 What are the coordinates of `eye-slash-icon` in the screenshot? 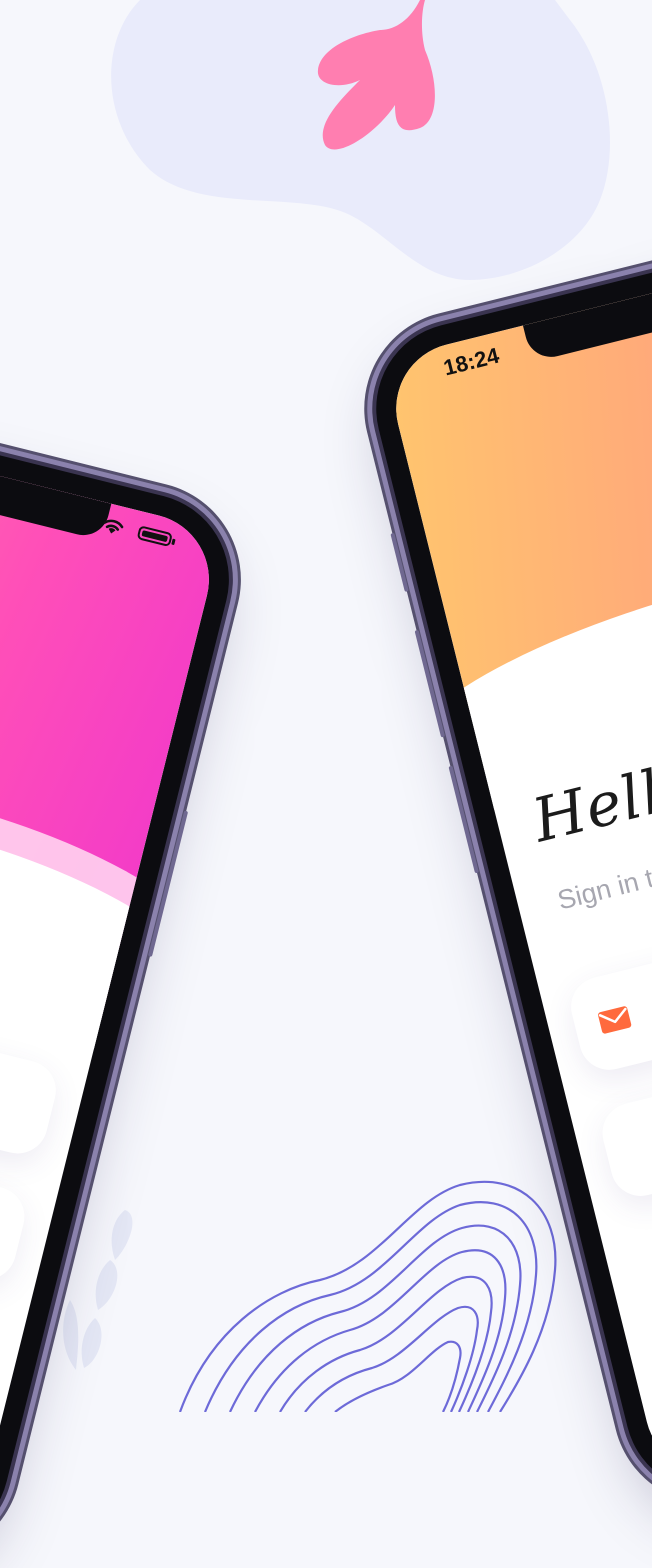 It's located at (1, 1228).